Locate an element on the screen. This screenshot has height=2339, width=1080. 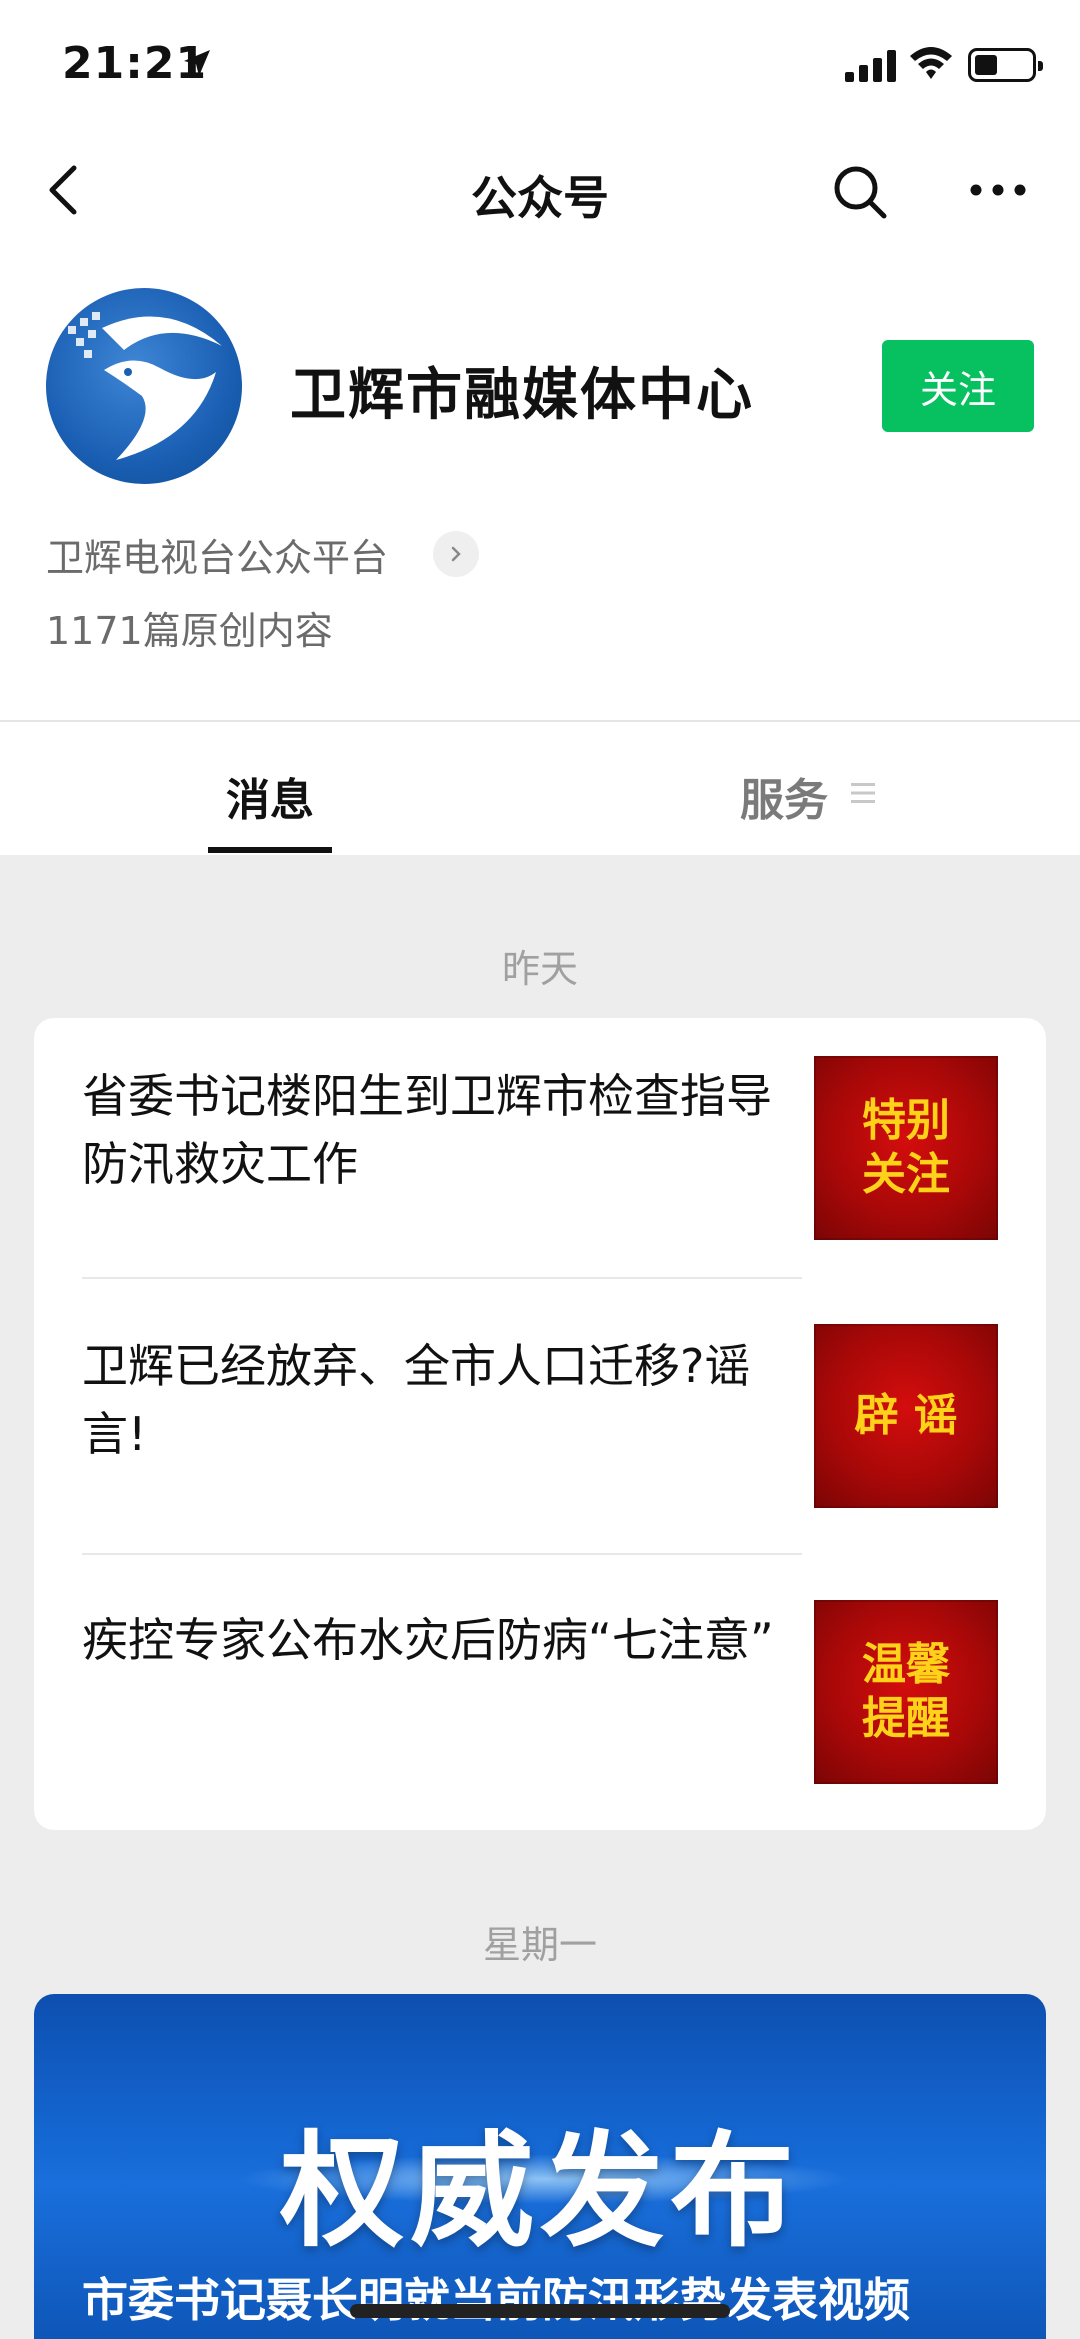
thumb-text: 温馨 is located at coordinates (906, 1664).